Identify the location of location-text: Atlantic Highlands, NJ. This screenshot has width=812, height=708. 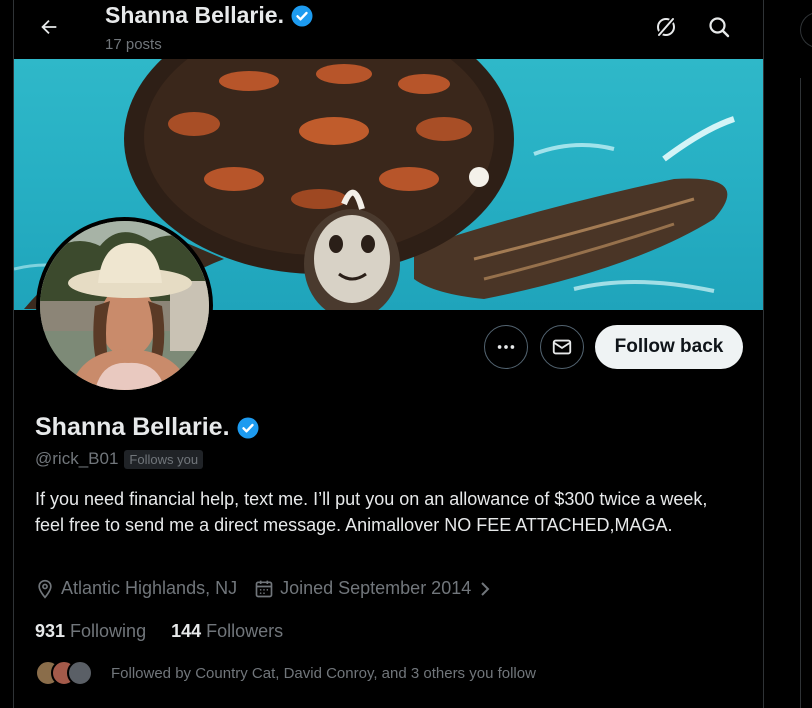
(149, 588).